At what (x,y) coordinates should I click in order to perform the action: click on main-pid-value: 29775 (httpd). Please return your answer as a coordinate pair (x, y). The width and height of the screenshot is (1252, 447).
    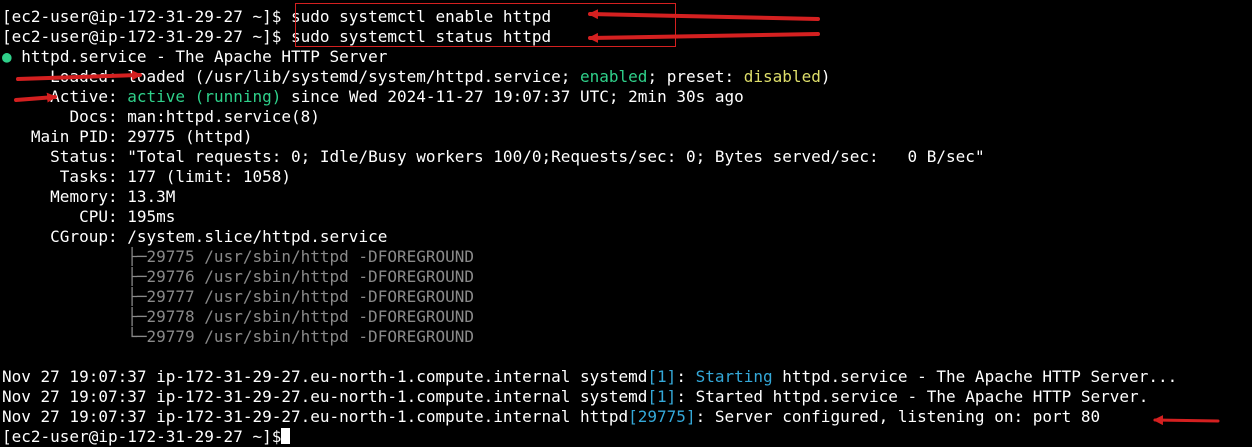
    Looking at the image, I should click on (190, 136).